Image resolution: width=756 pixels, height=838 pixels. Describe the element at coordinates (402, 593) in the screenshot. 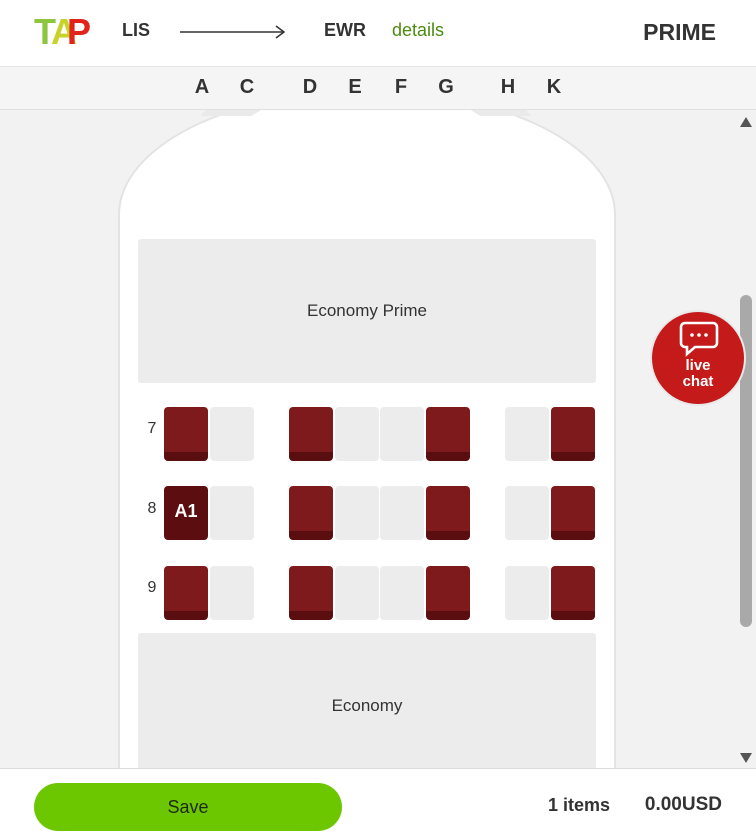

I see `seat-9F` at that location.